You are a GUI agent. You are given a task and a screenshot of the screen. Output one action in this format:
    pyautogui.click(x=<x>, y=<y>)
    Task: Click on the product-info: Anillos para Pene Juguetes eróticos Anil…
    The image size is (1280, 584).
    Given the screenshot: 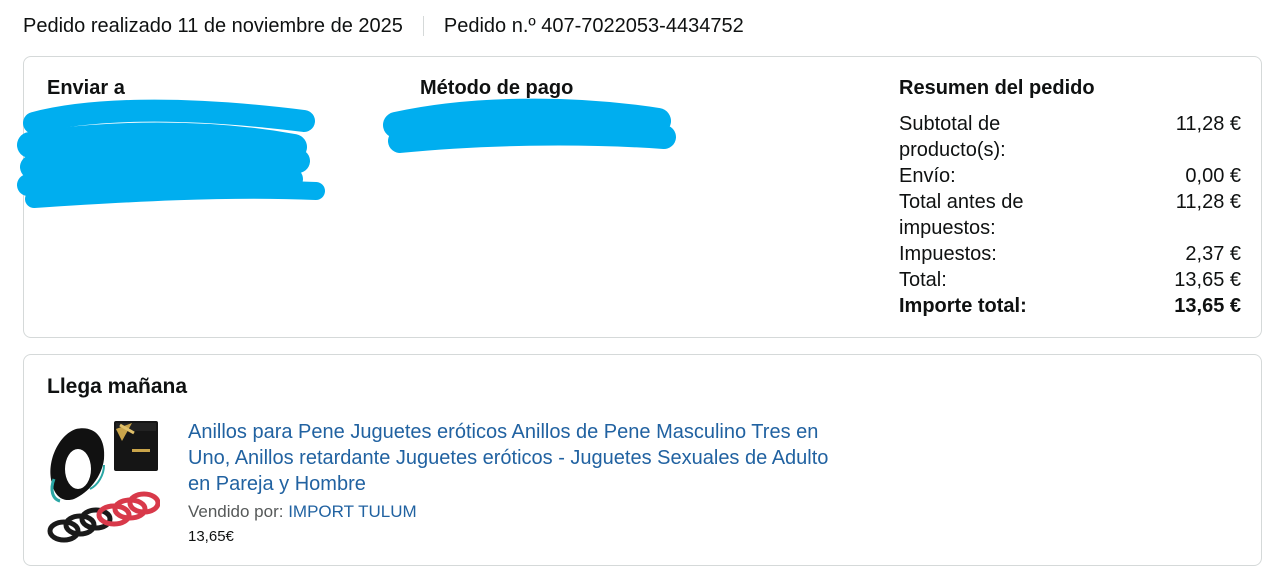 What is the action you would take?
    pyautogui.click(x=518, y=482)
    